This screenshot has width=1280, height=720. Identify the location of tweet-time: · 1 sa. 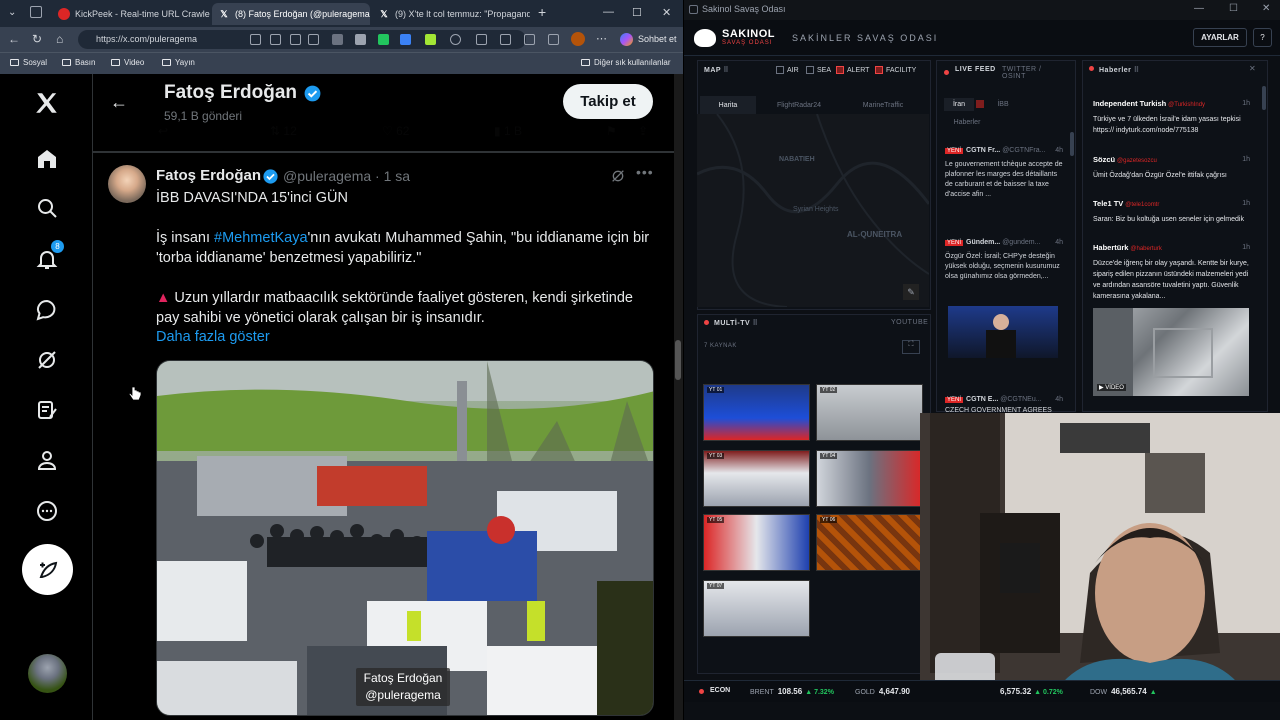
(392, 176).